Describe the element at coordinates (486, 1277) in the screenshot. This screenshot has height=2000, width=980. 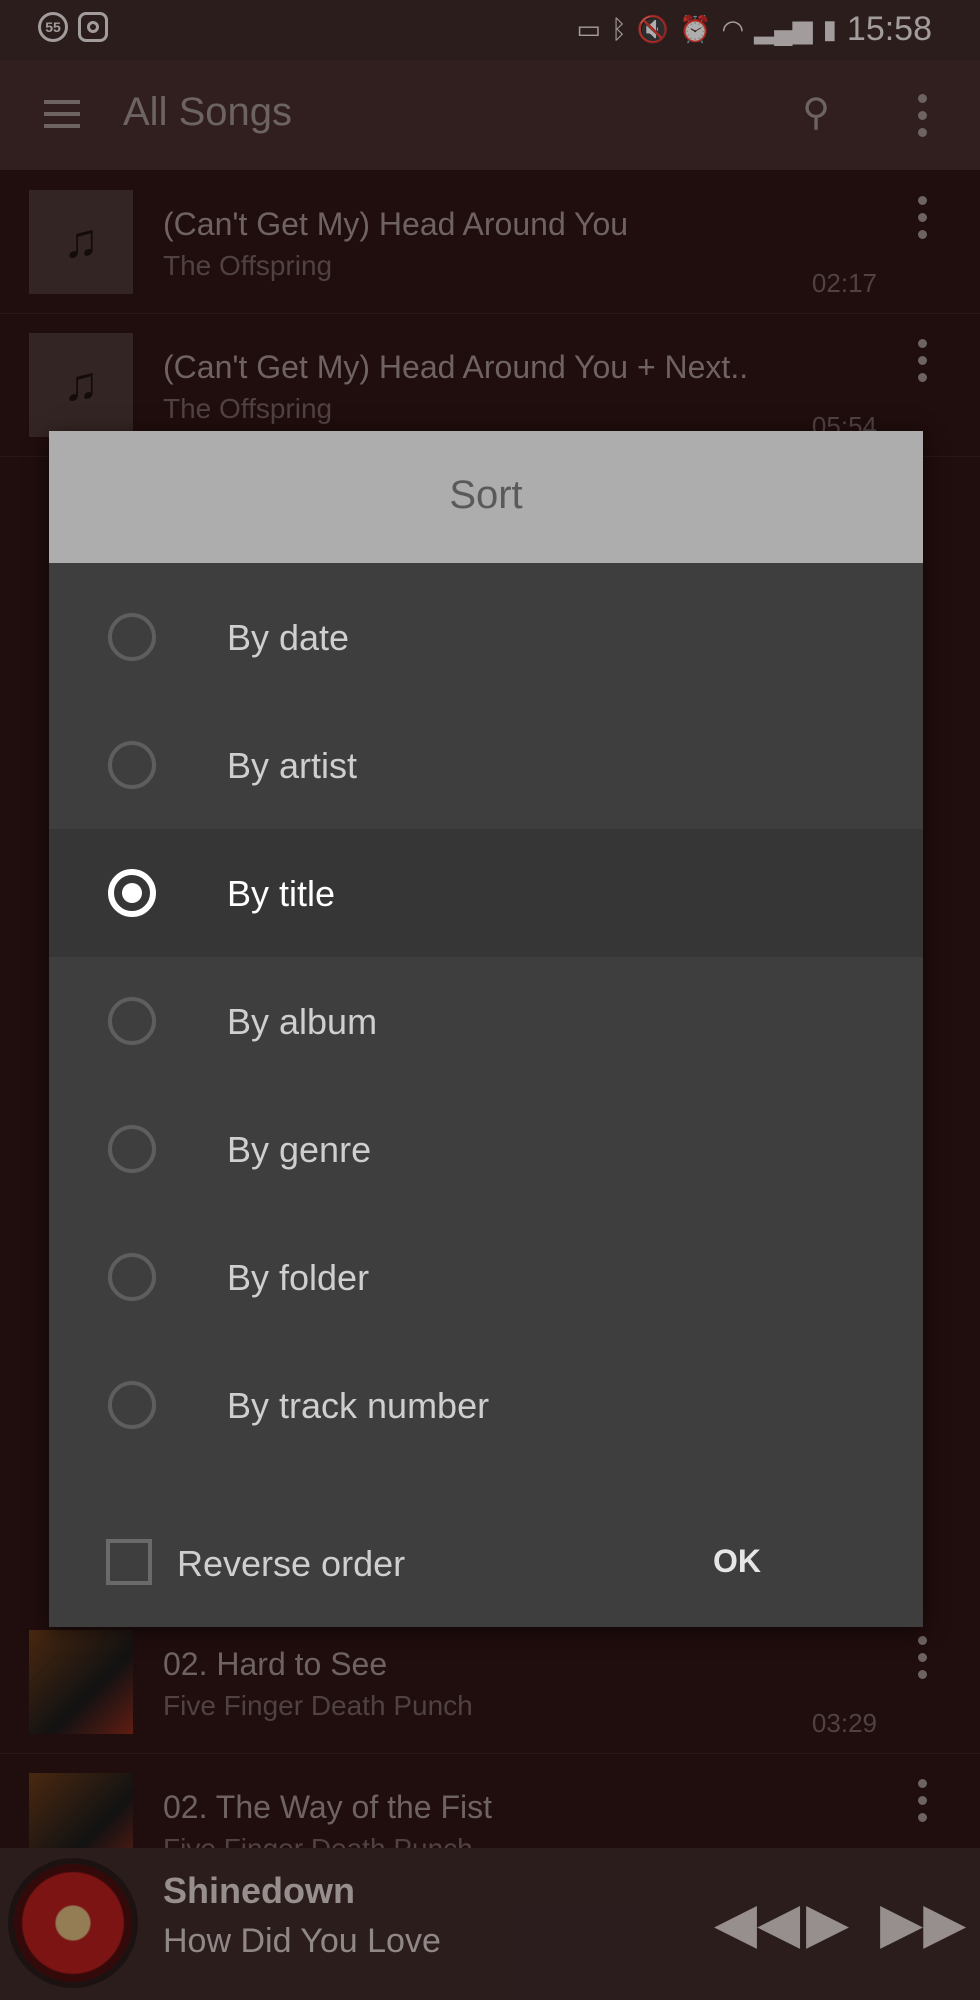
I see `sort-option-folder: By folder` at that location.